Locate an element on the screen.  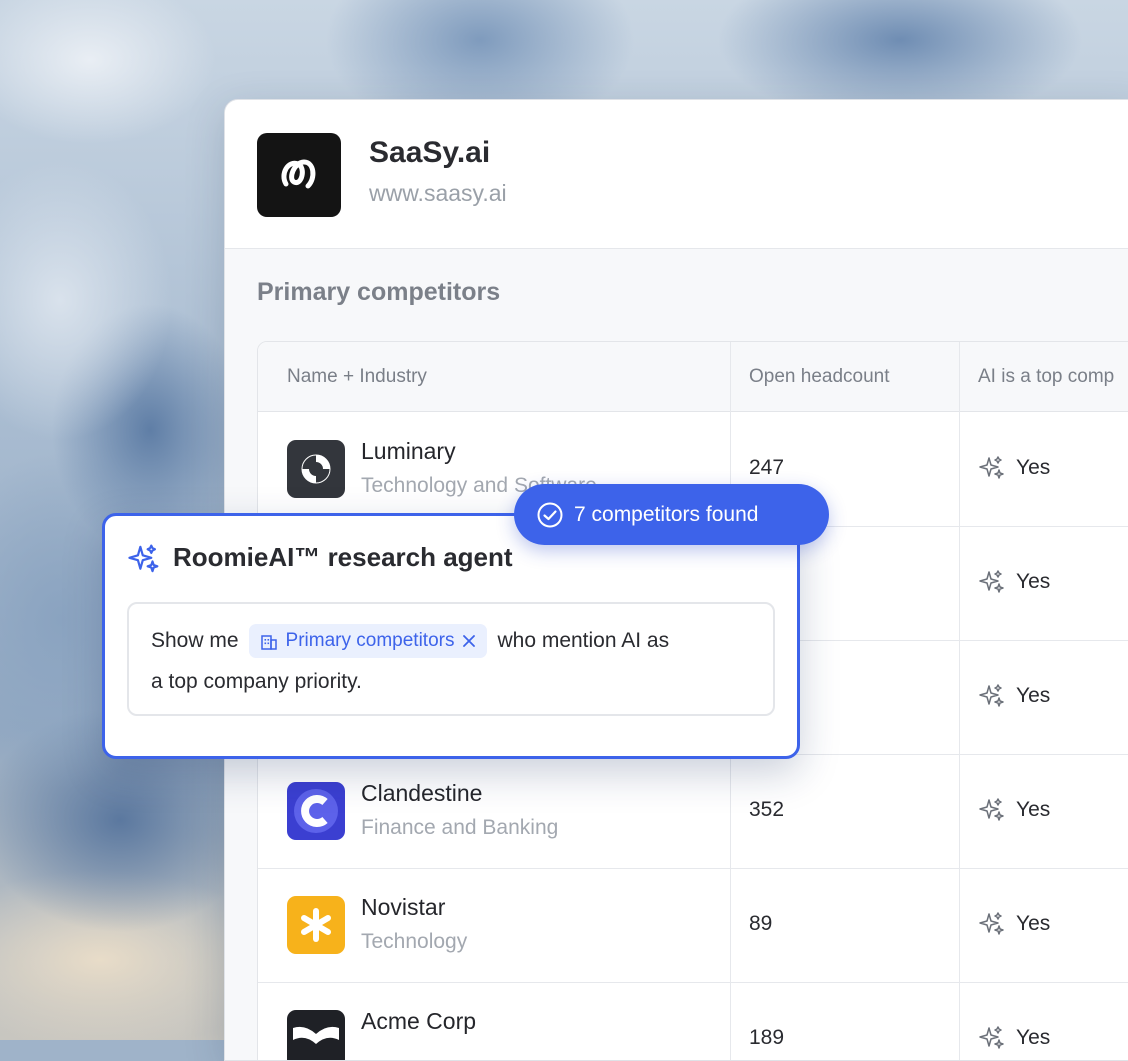
section-title: Primary competitors is located at coordinates (379, 292).